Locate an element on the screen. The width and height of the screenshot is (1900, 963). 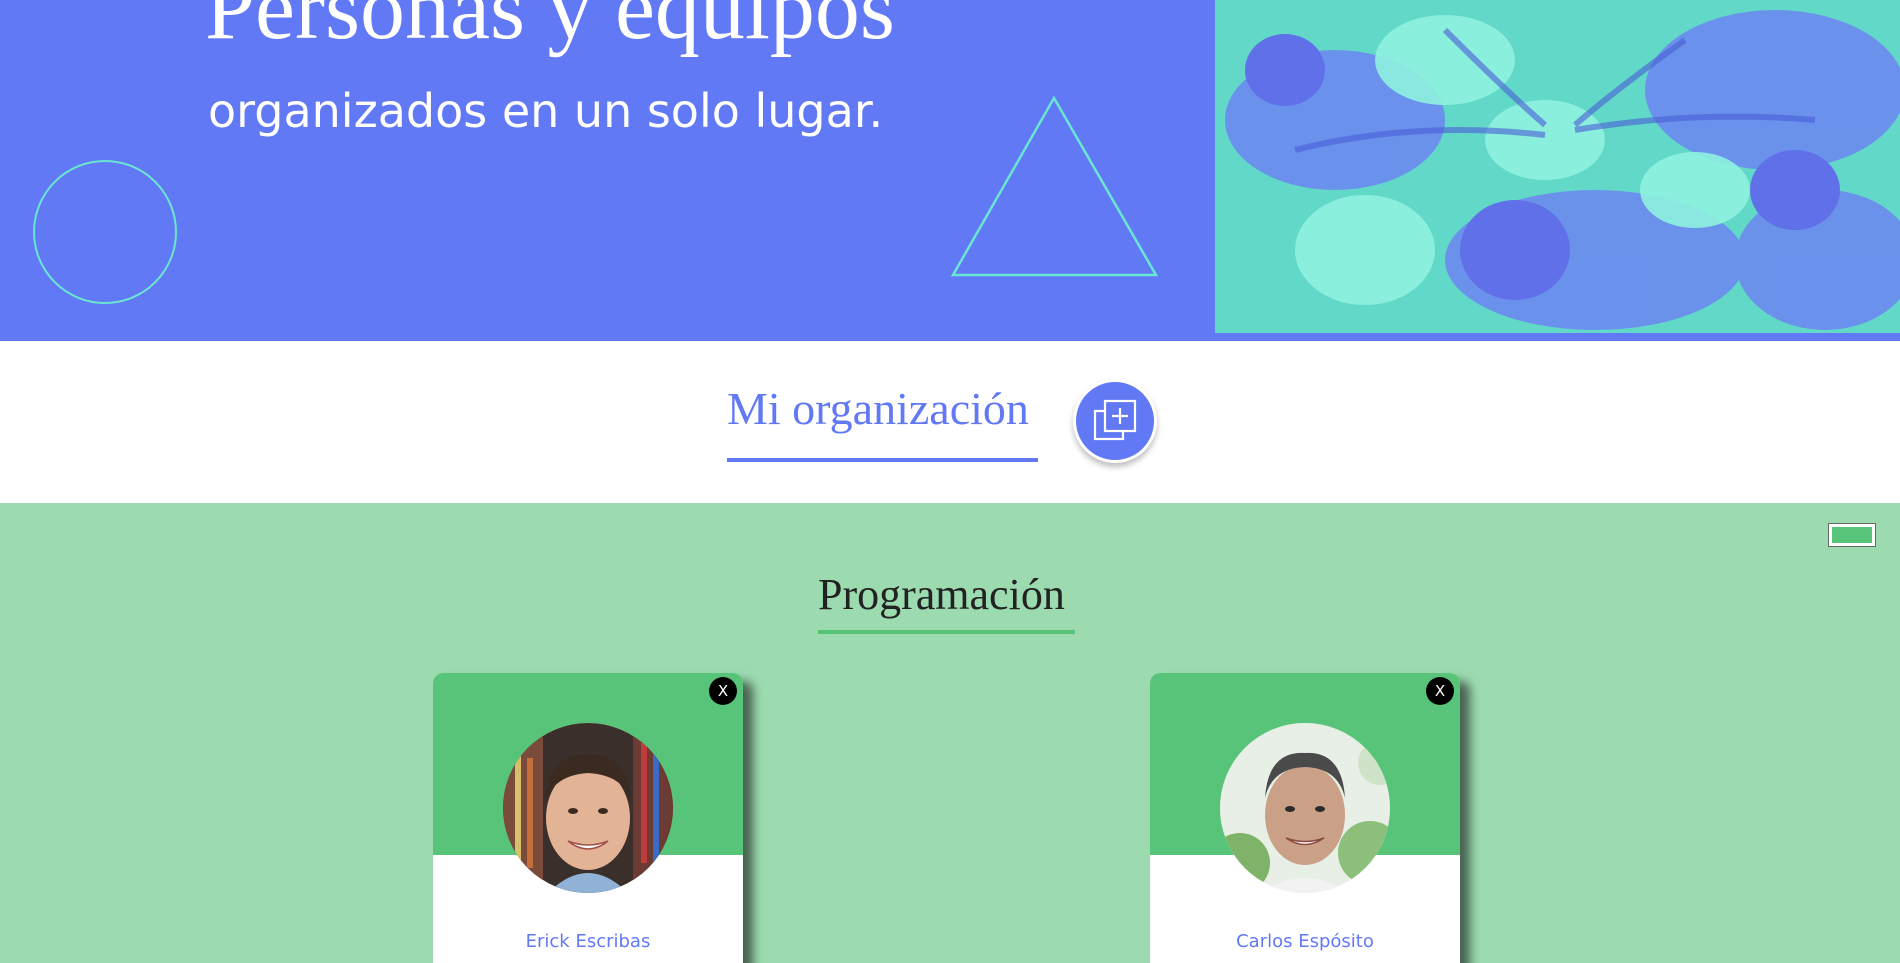
member-card: X Carlos Espósito is located at coordinates (1305, 818).